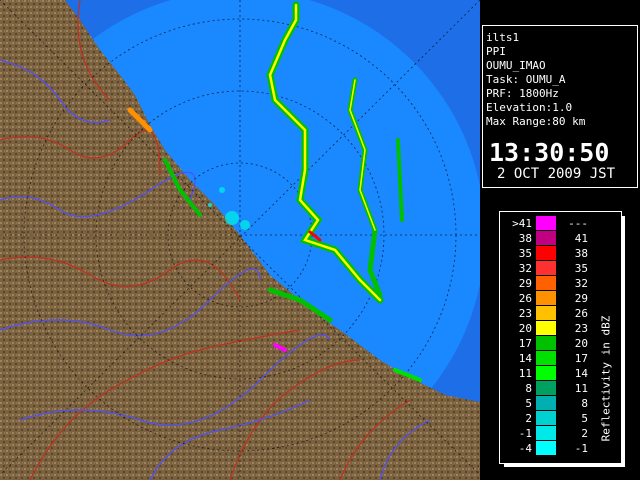 The height and width of the screenshot is (480, 640). I want to click on legend-low-value: 14, so click(525, 358).